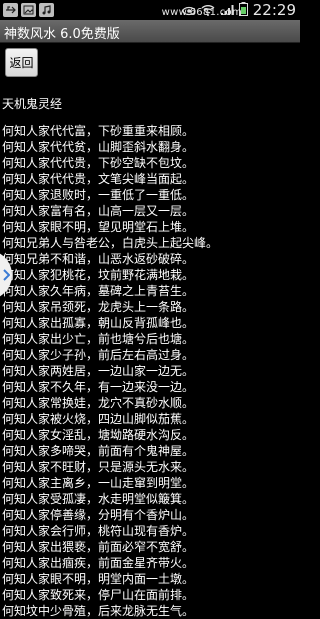 The image size is (320, 619). What do you see at coordinates (98, 419) in the screenshot?
I see `list-item: 何知人家被火烧，四边山脚似茄蕉。` at bounding box center [98, 419].